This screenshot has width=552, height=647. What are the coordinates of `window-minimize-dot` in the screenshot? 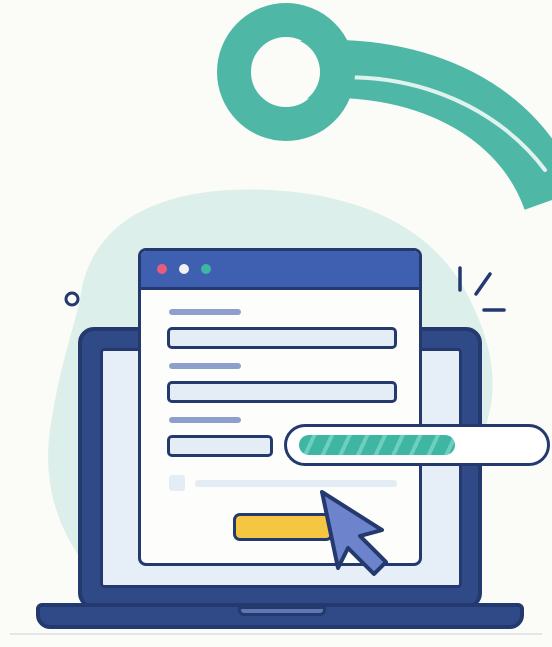 It's located at (184, 269).